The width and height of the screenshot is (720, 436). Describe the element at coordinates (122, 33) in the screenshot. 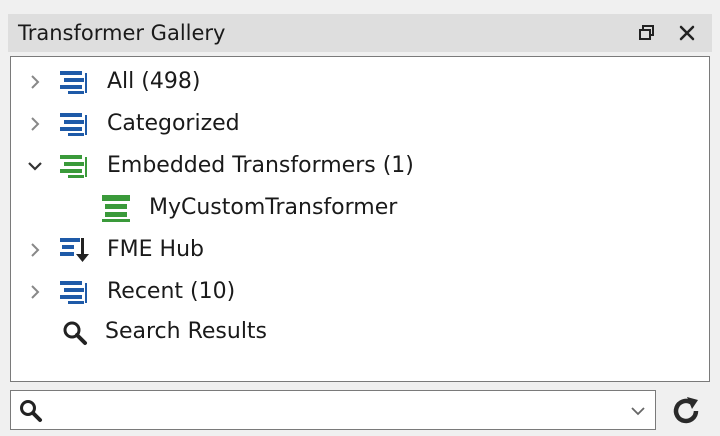

I see `panel-title: Transformer Gallery` at that location.